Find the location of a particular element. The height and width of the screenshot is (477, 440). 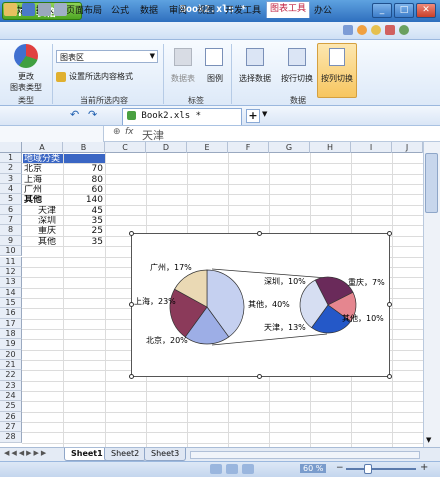

cell-value: 25 is located at coordinates (83, 231).